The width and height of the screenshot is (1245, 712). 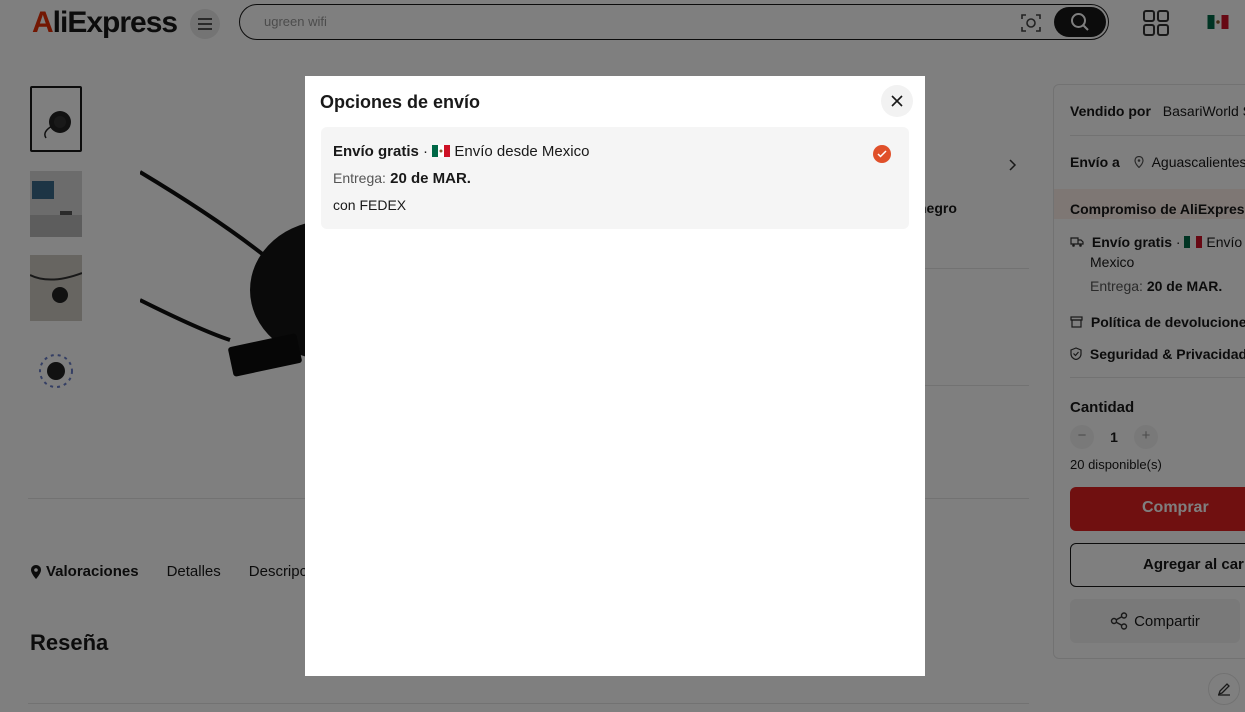 What do you see at coordinates (400, 102) in the screenshot?
I see `modal-title: Opciones de envío` at bounding box center [400, 102].